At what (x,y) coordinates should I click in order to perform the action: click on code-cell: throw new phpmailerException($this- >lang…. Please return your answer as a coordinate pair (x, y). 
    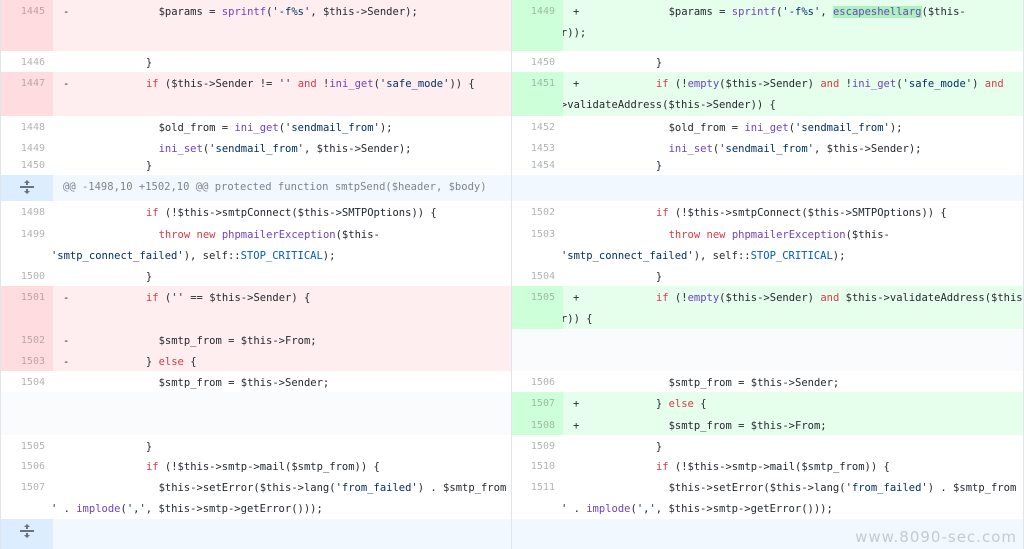
    Looking at the image, I should click on (282, 244).